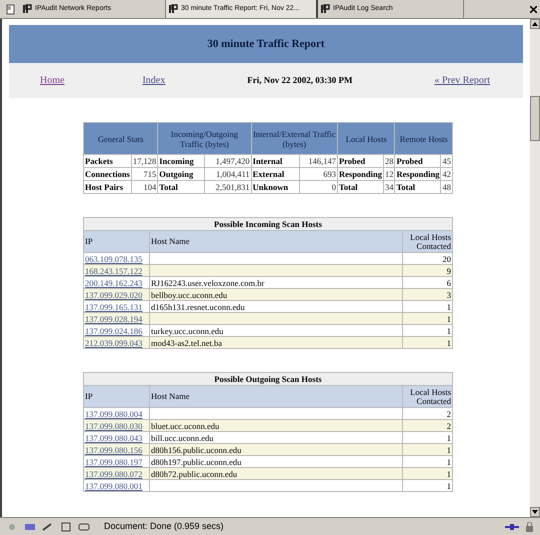  I want to click on table-title: Possible Outgoing Scan Hosts, so click(268, 379).